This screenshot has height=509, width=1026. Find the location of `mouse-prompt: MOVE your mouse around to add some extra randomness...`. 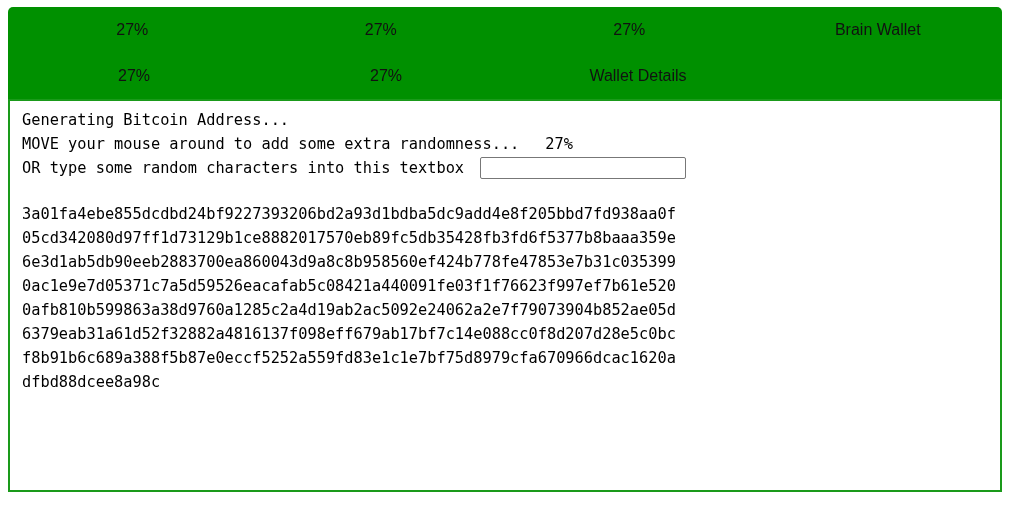

mouse-prompt: MOVE your mouse around to add some extra randomness... is located at coordinates (271, 144).